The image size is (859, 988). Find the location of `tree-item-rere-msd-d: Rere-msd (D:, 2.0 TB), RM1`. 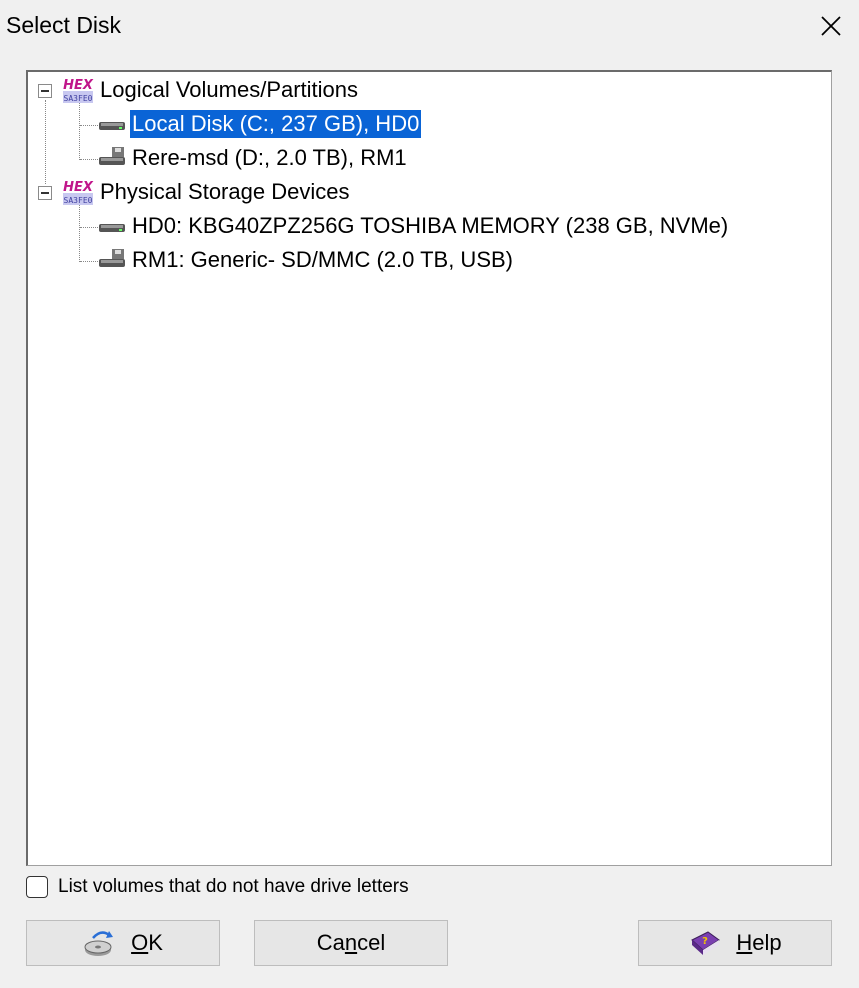

tree-item-rere-msd-d: Rere-msd (D:, 2.0 TB), RM1 is located at coordinates (269, 158).